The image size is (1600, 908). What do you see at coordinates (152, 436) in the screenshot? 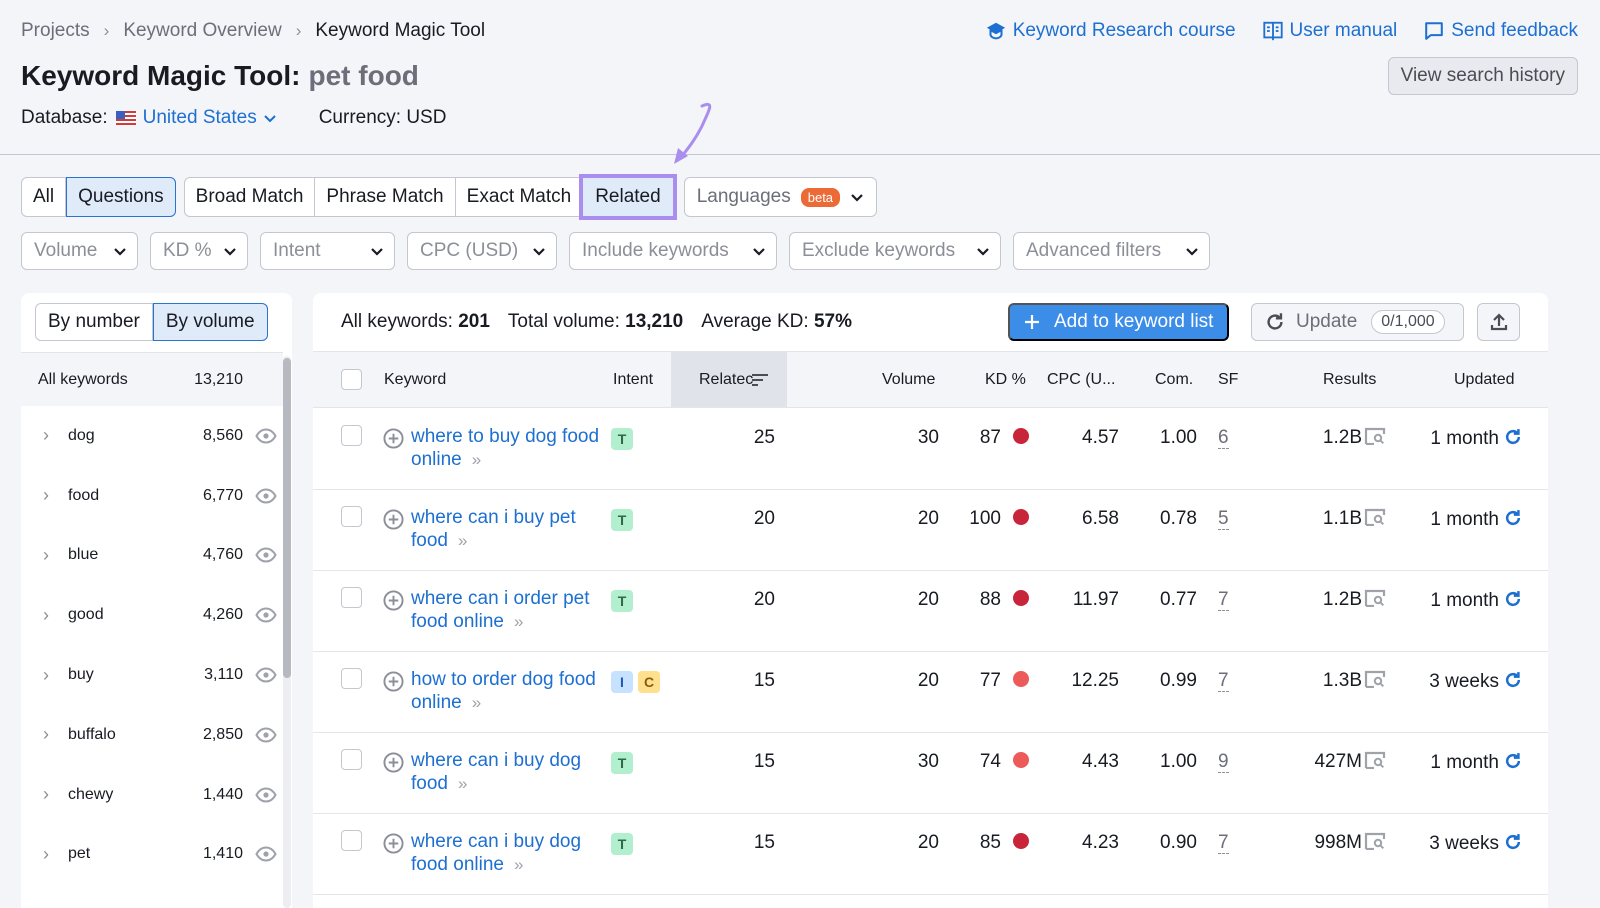
I see `group-item: › dog 8,560` at bounding box center [152, 436].